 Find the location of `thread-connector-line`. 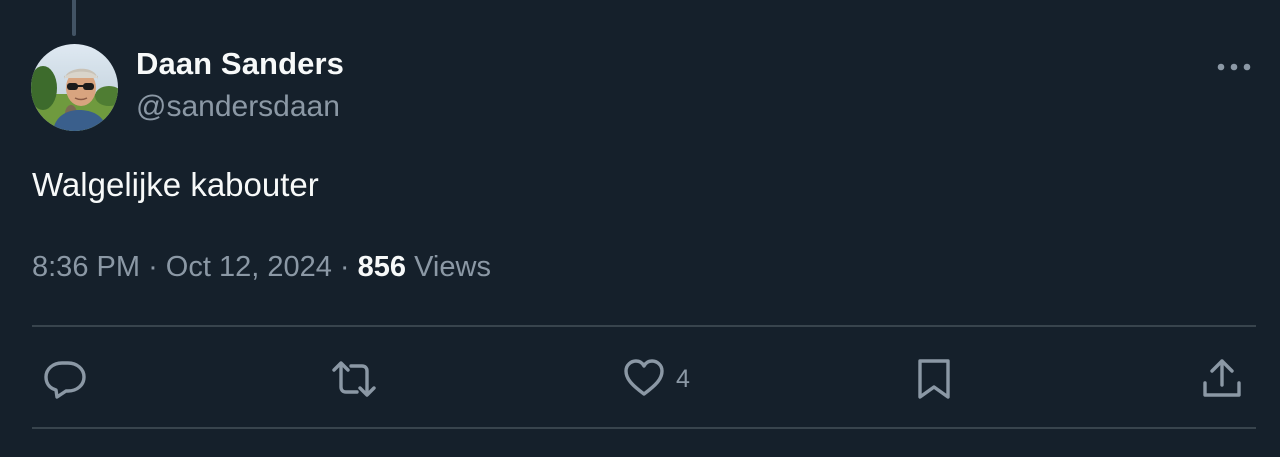

thread-connector-line is located at coordinates (74, 18).